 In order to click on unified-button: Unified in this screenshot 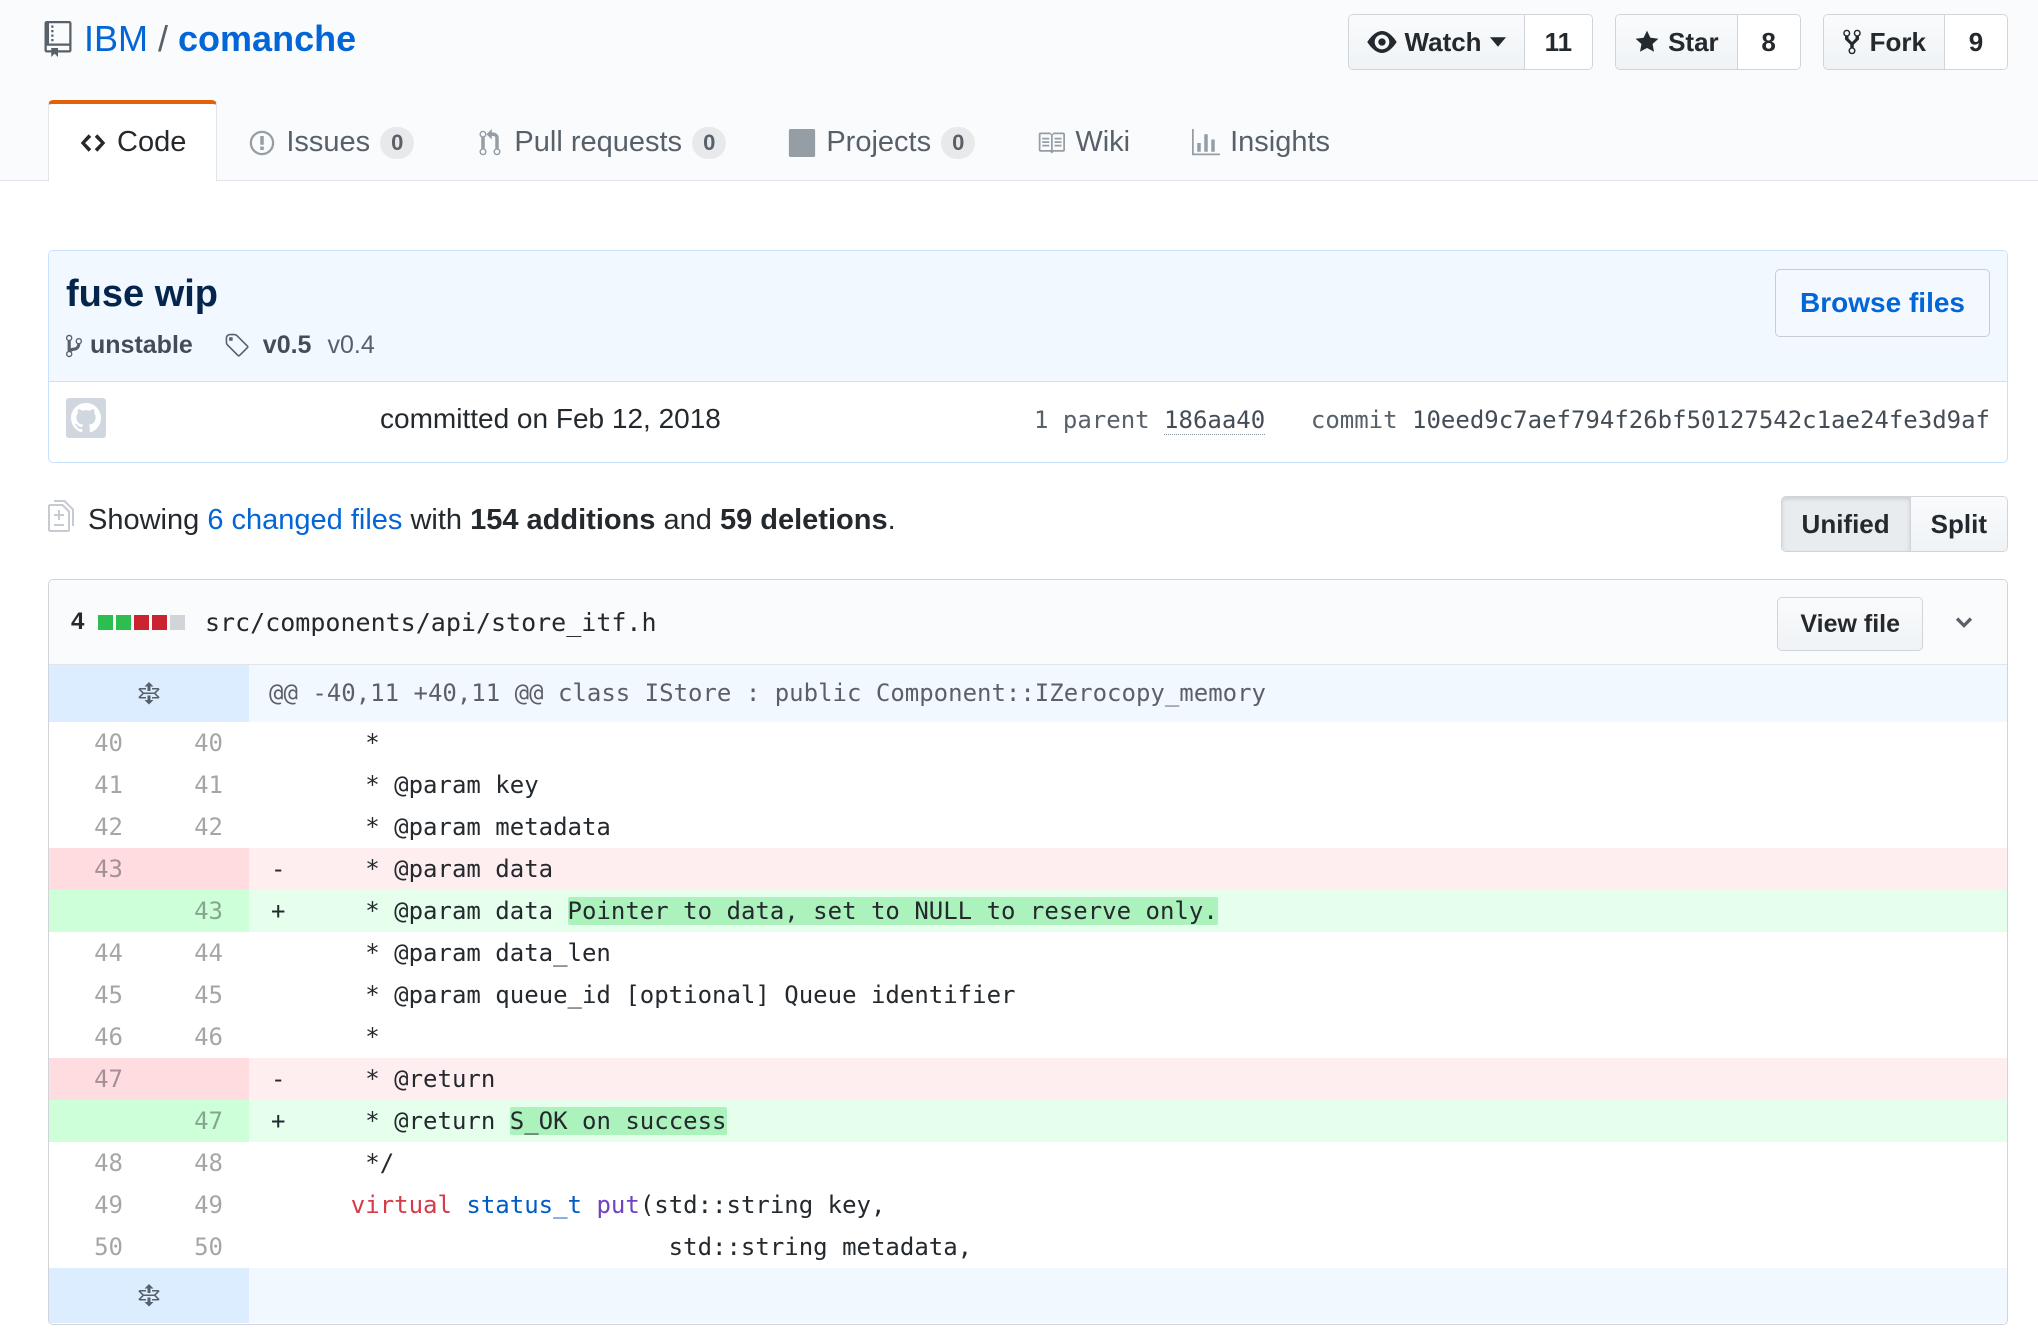, I will do `click(1846, 524)`.